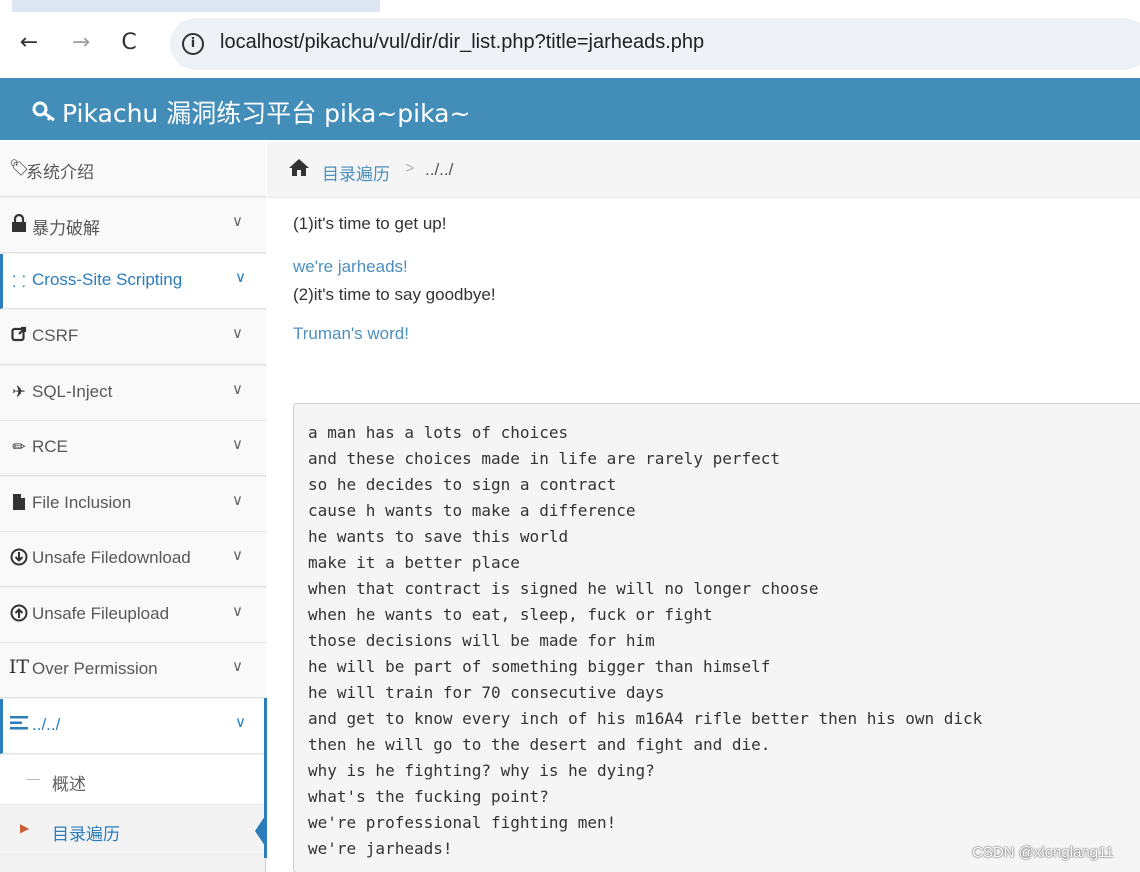  I want to click on sidebar-item-over-permission: IT Over Permission ∨, so click(133, 670).